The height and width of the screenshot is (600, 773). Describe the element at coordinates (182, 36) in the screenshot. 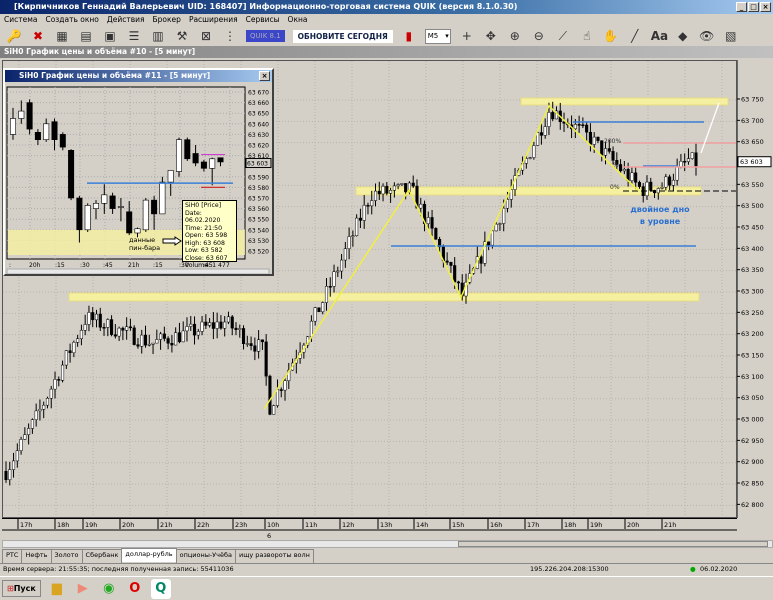

I see `settings-icon: ⚒` at that location.